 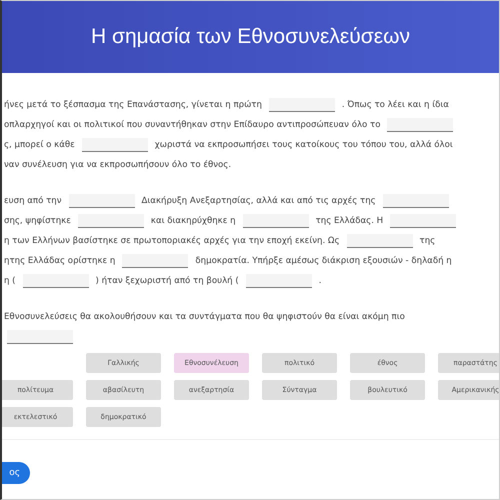 I want to click on check-button: ος, so click(x=16, y=473).